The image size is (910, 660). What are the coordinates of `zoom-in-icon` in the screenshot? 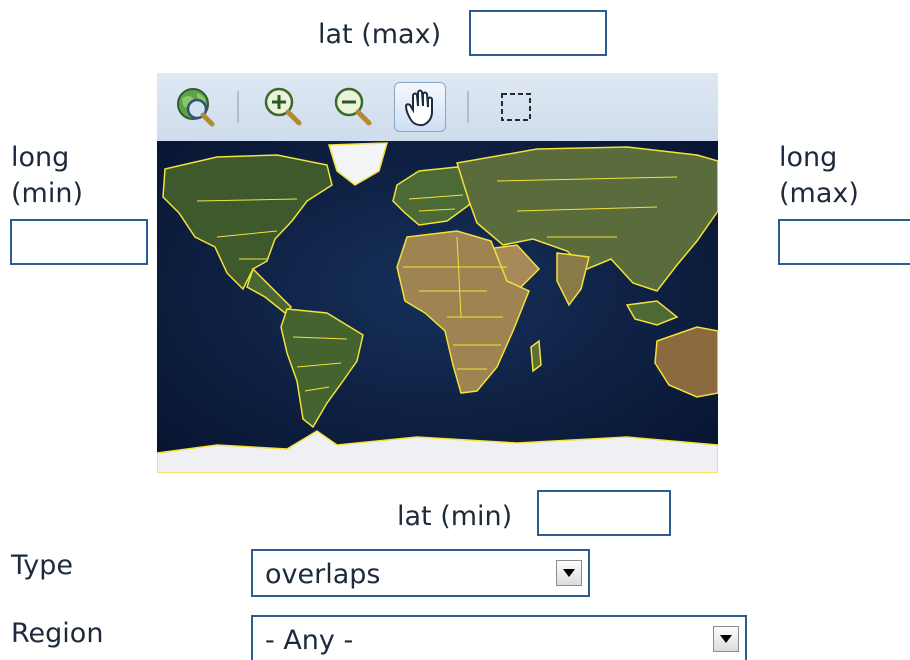 It's located at (283, 107).